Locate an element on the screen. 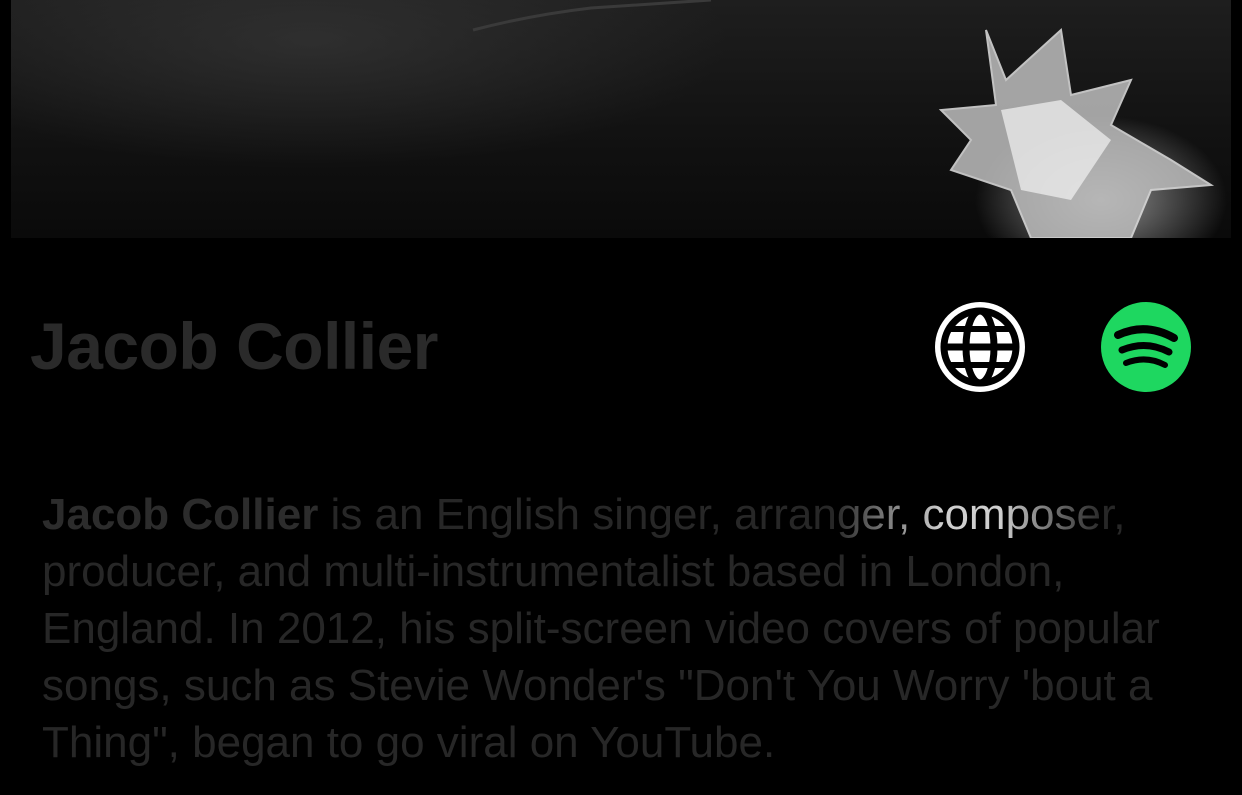  bio-artist-name: Jacob Collier is located at coordinates (180, 514).